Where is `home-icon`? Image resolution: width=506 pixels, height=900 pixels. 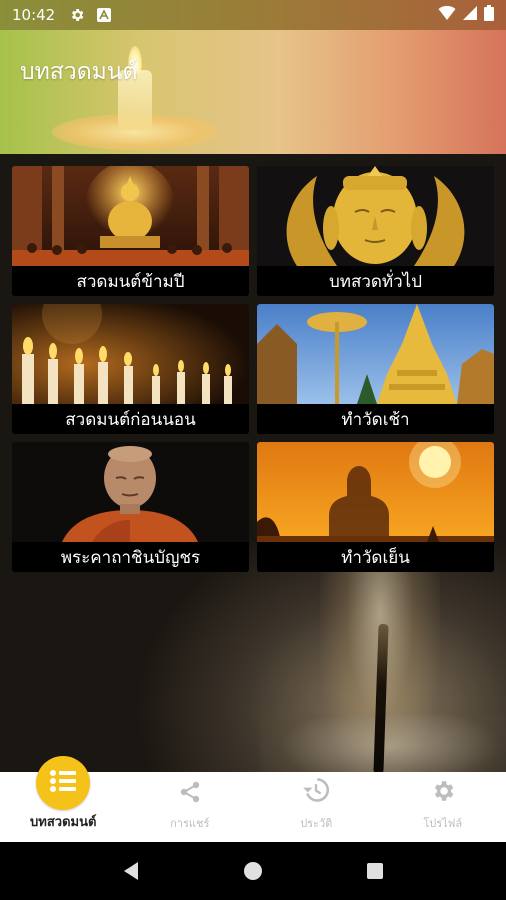 home-icon is located at coordinates (253, 871).